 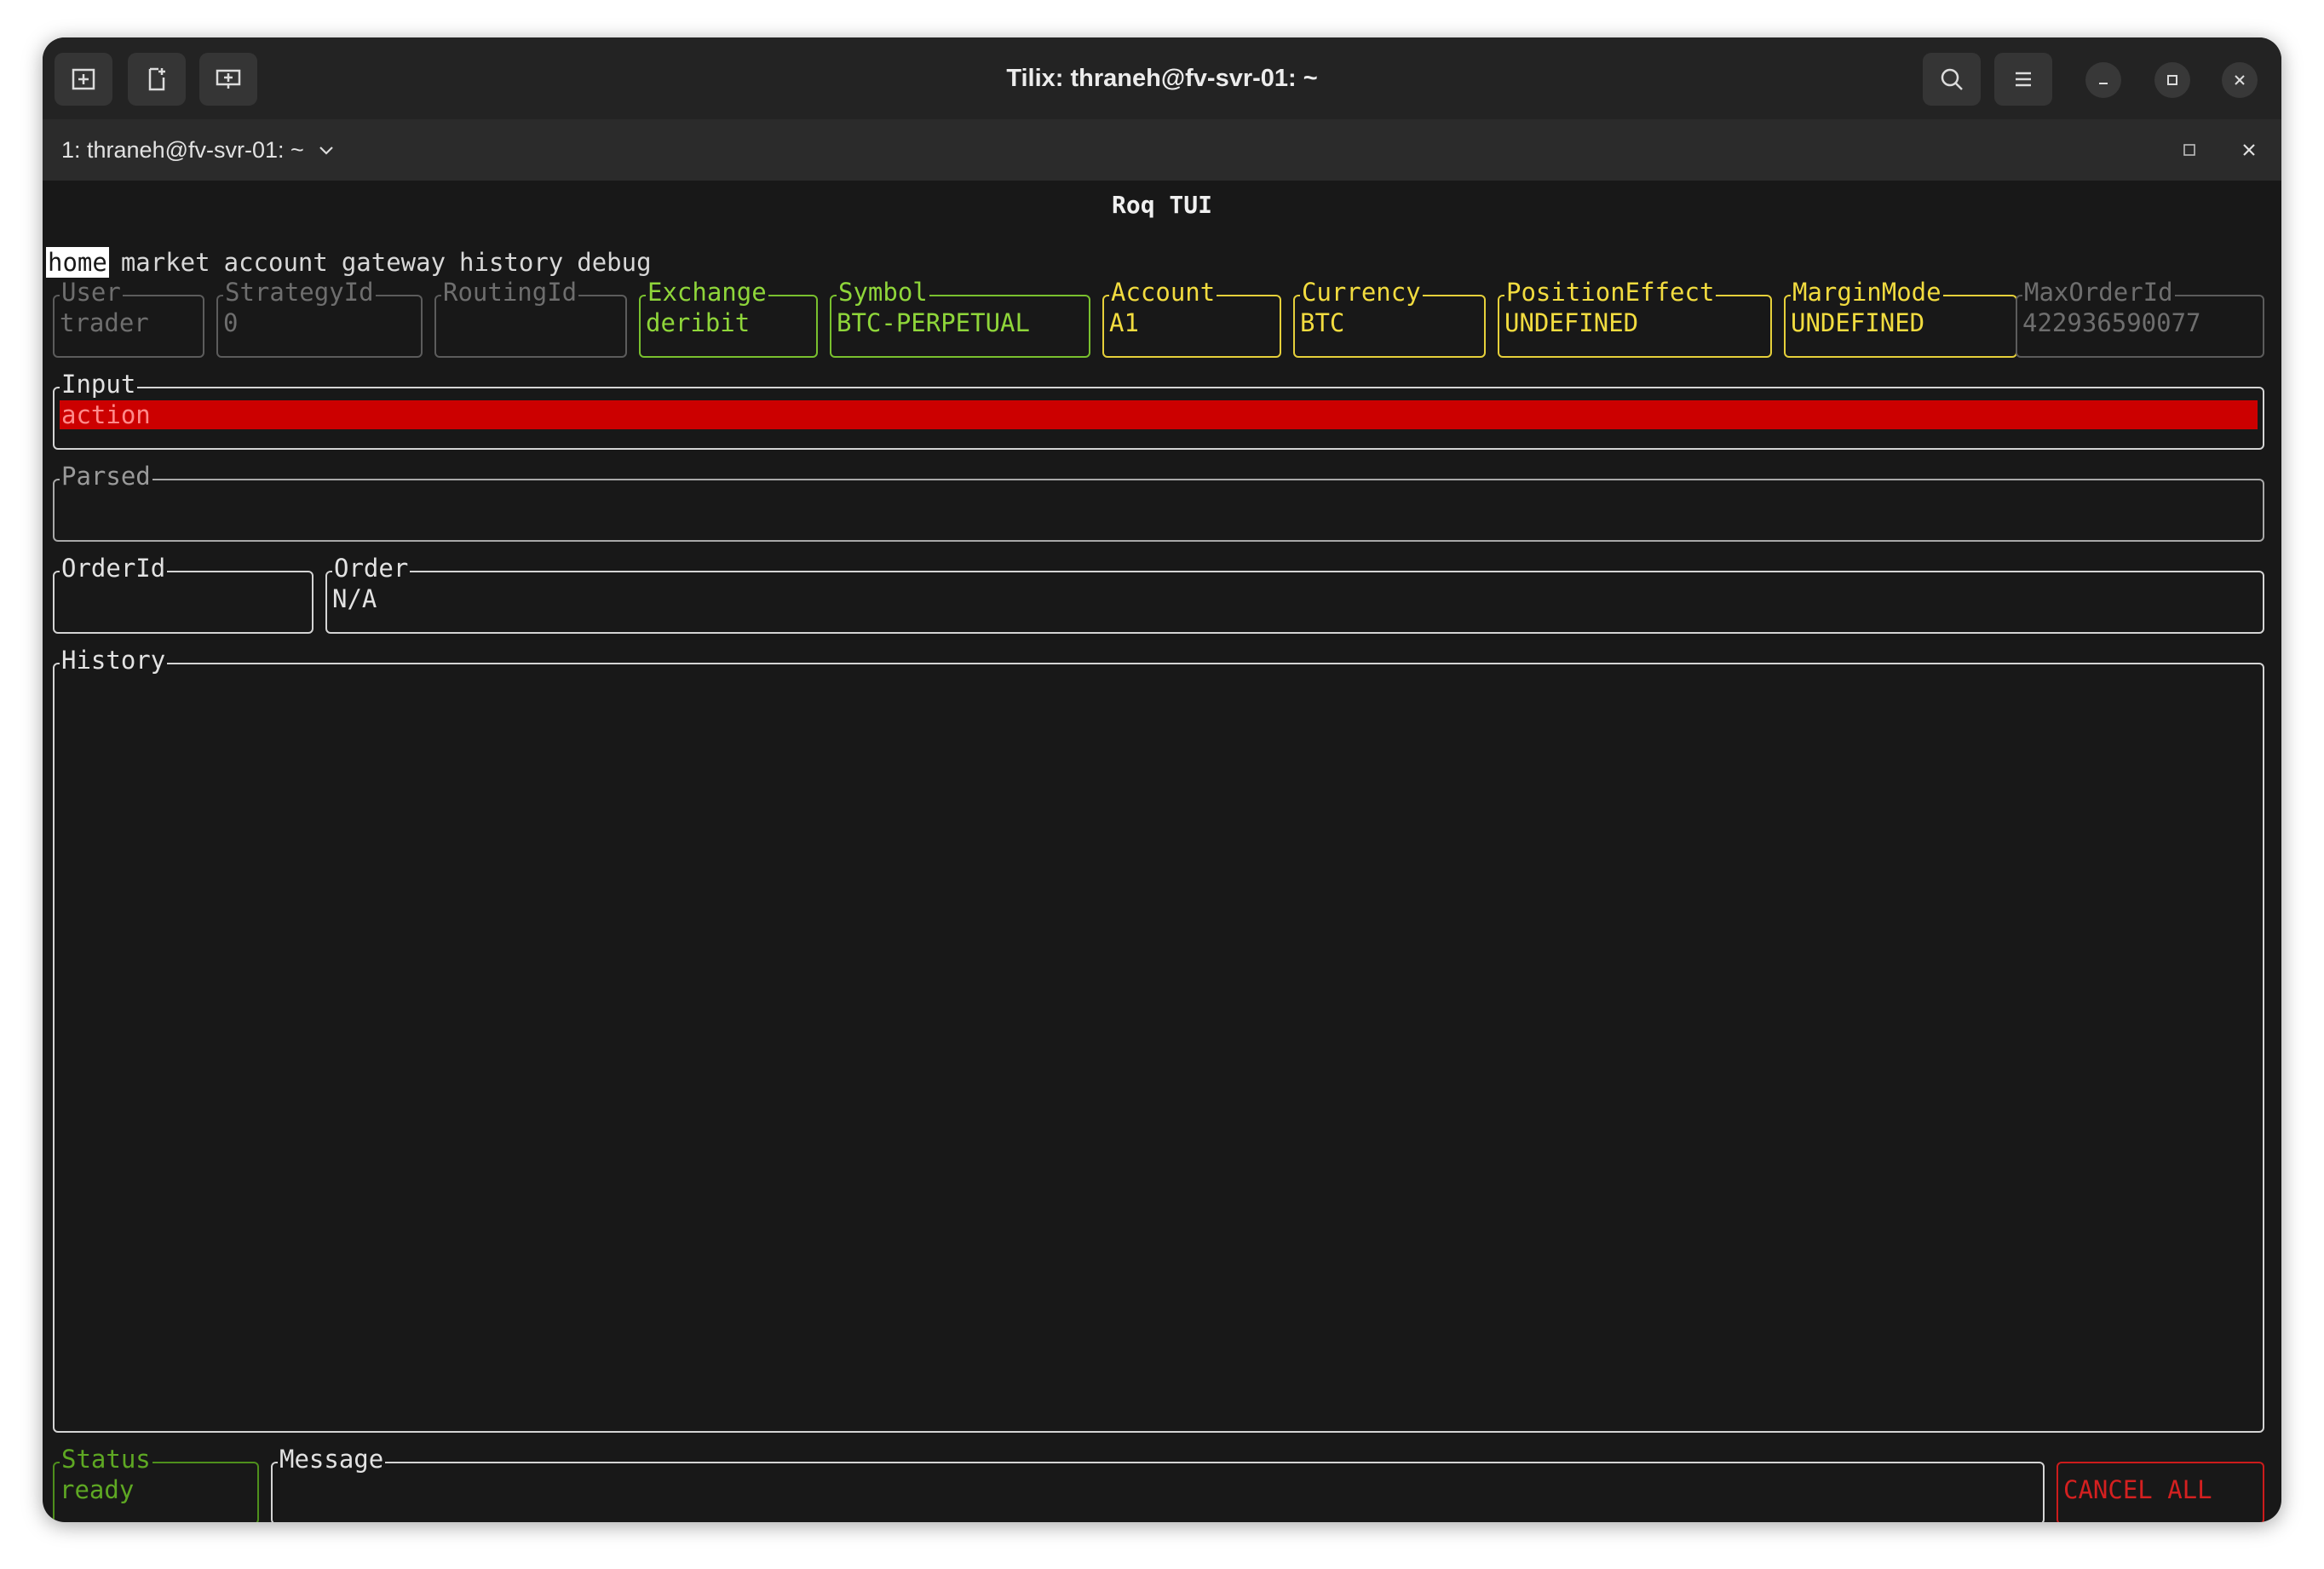 What do you see at coordinates (2103, 83) in the screenshot?
I see `minimize-icon` at bounding box center [2103, 83].